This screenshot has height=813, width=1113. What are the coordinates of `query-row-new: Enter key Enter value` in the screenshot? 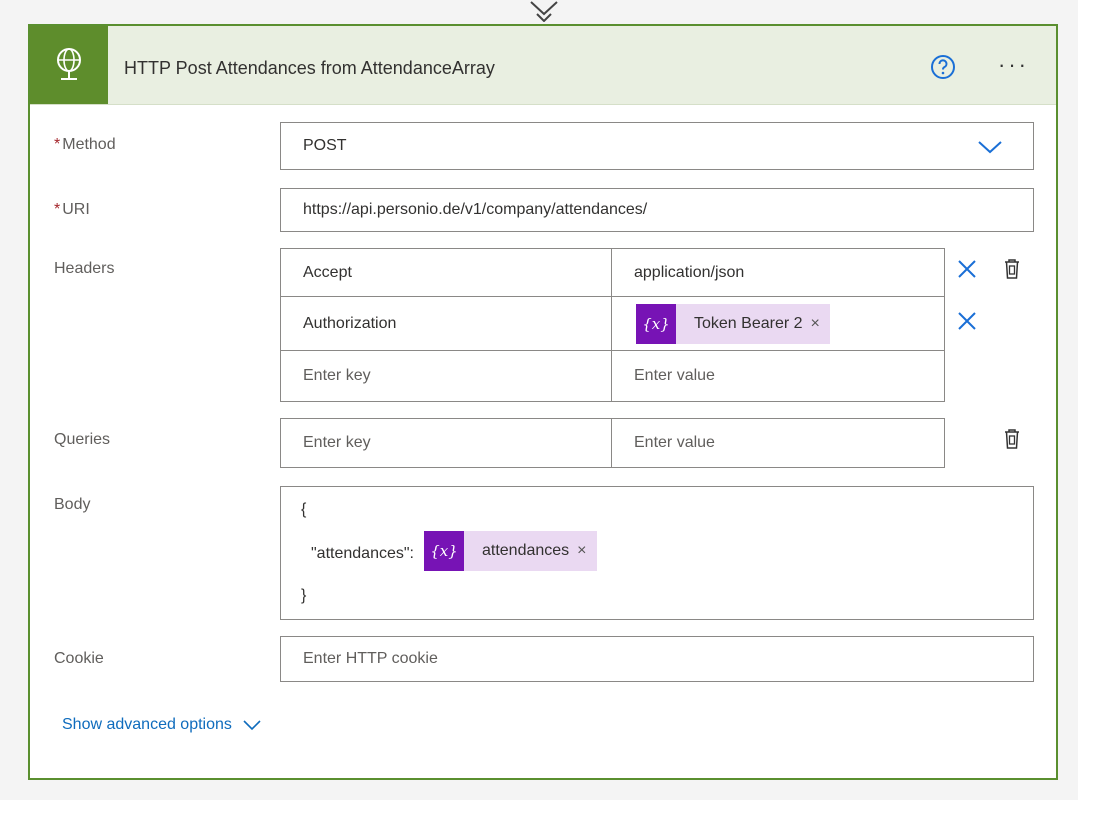 It's located at (612, 443).